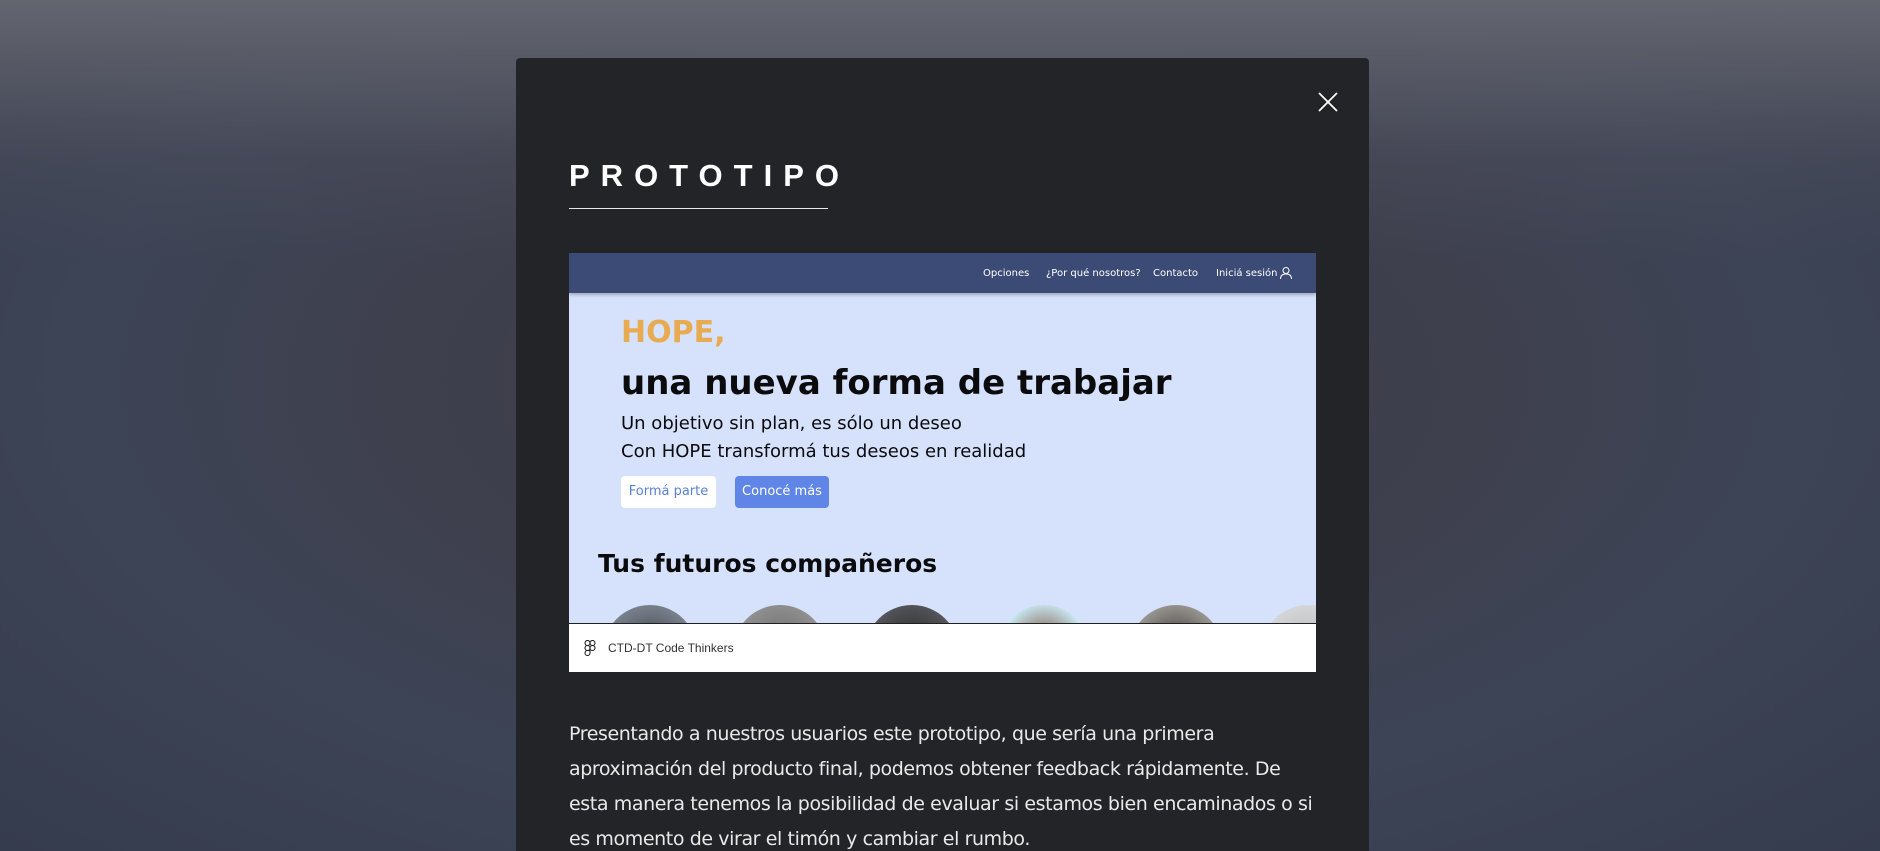 Image resolution: width=1880 pixels, height=851 pixels. I want to click on nav-item-contacto: Contacto, so click(1175, 273).